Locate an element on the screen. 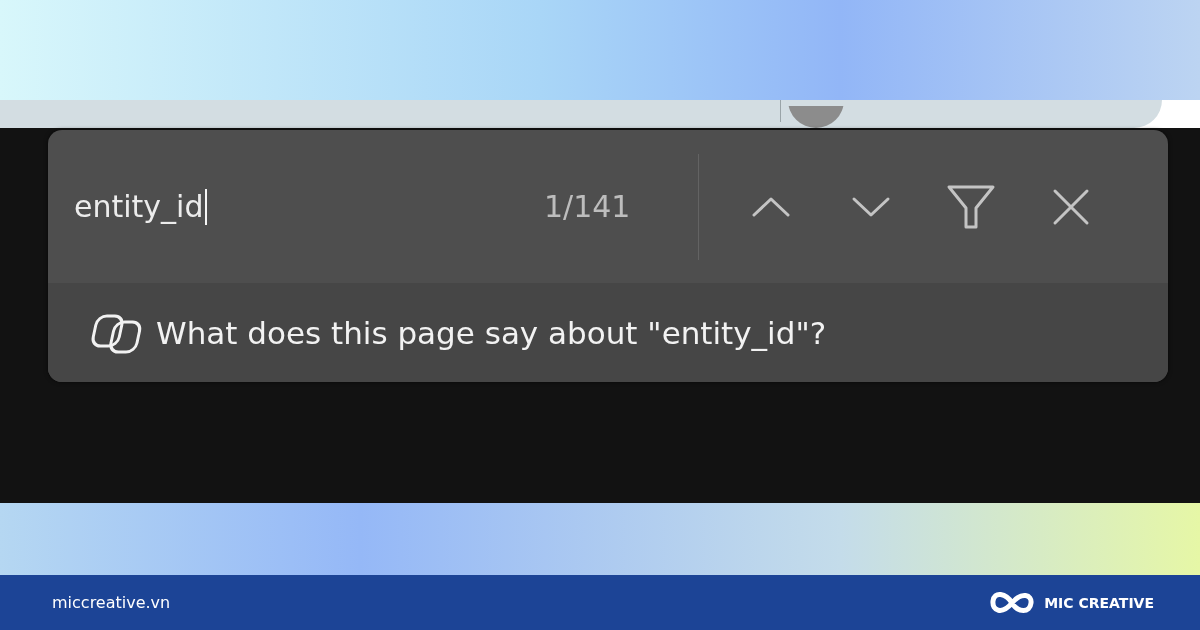  filter-icon is located at coordinates (971, 206).